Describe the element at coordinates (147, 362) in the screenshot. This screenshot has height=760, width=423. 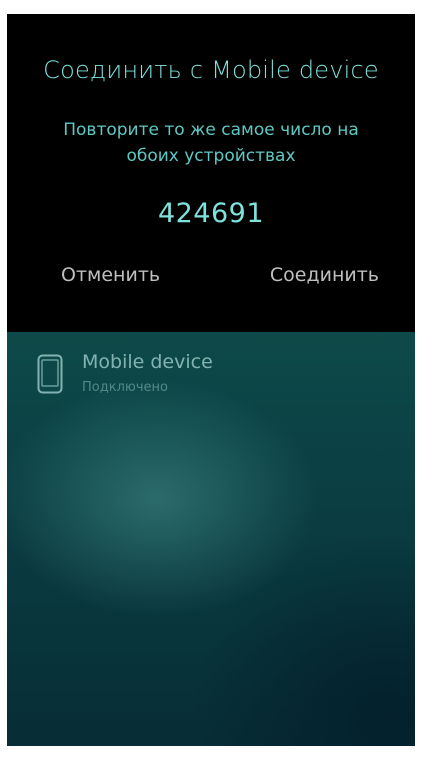
I see `device-name: Mobile device` at that location.